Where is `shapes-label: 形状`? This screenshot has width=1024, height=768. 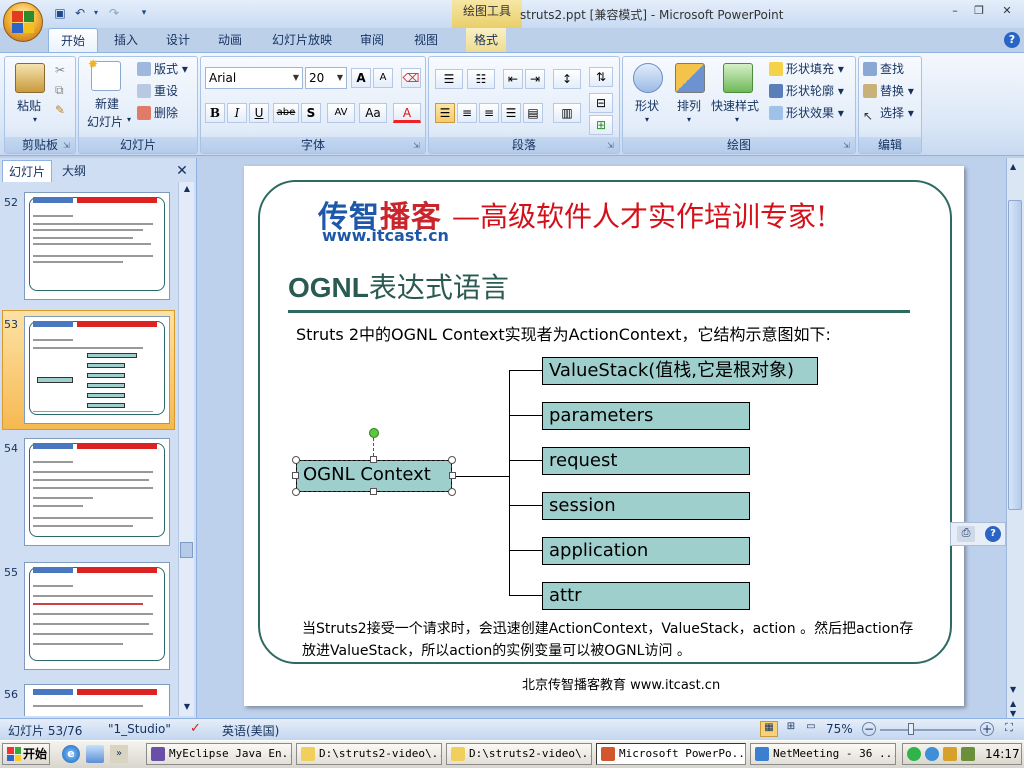
shapes-label: 形状 is located at coordinates (647, 105).